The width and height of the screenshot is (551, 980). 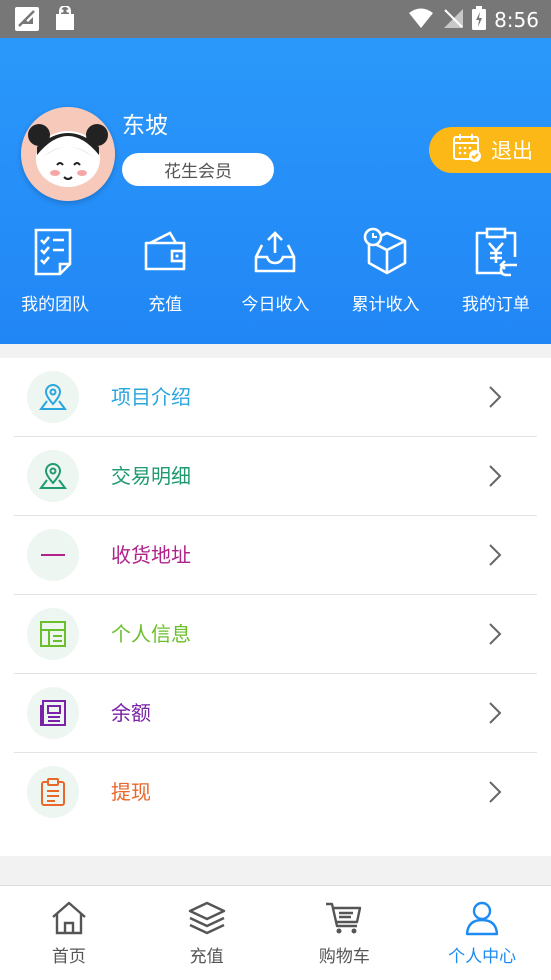 What do you see at coordinates (151, 397) in the screenshot?
I see `menu-item-label: 项目介绍` at bounding box center [151, 397].